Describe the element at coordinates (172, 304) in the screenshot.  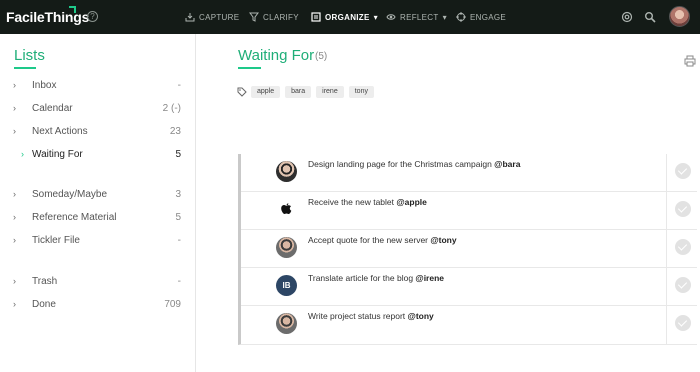
I see `sidebar-item-count: 709` at that location.